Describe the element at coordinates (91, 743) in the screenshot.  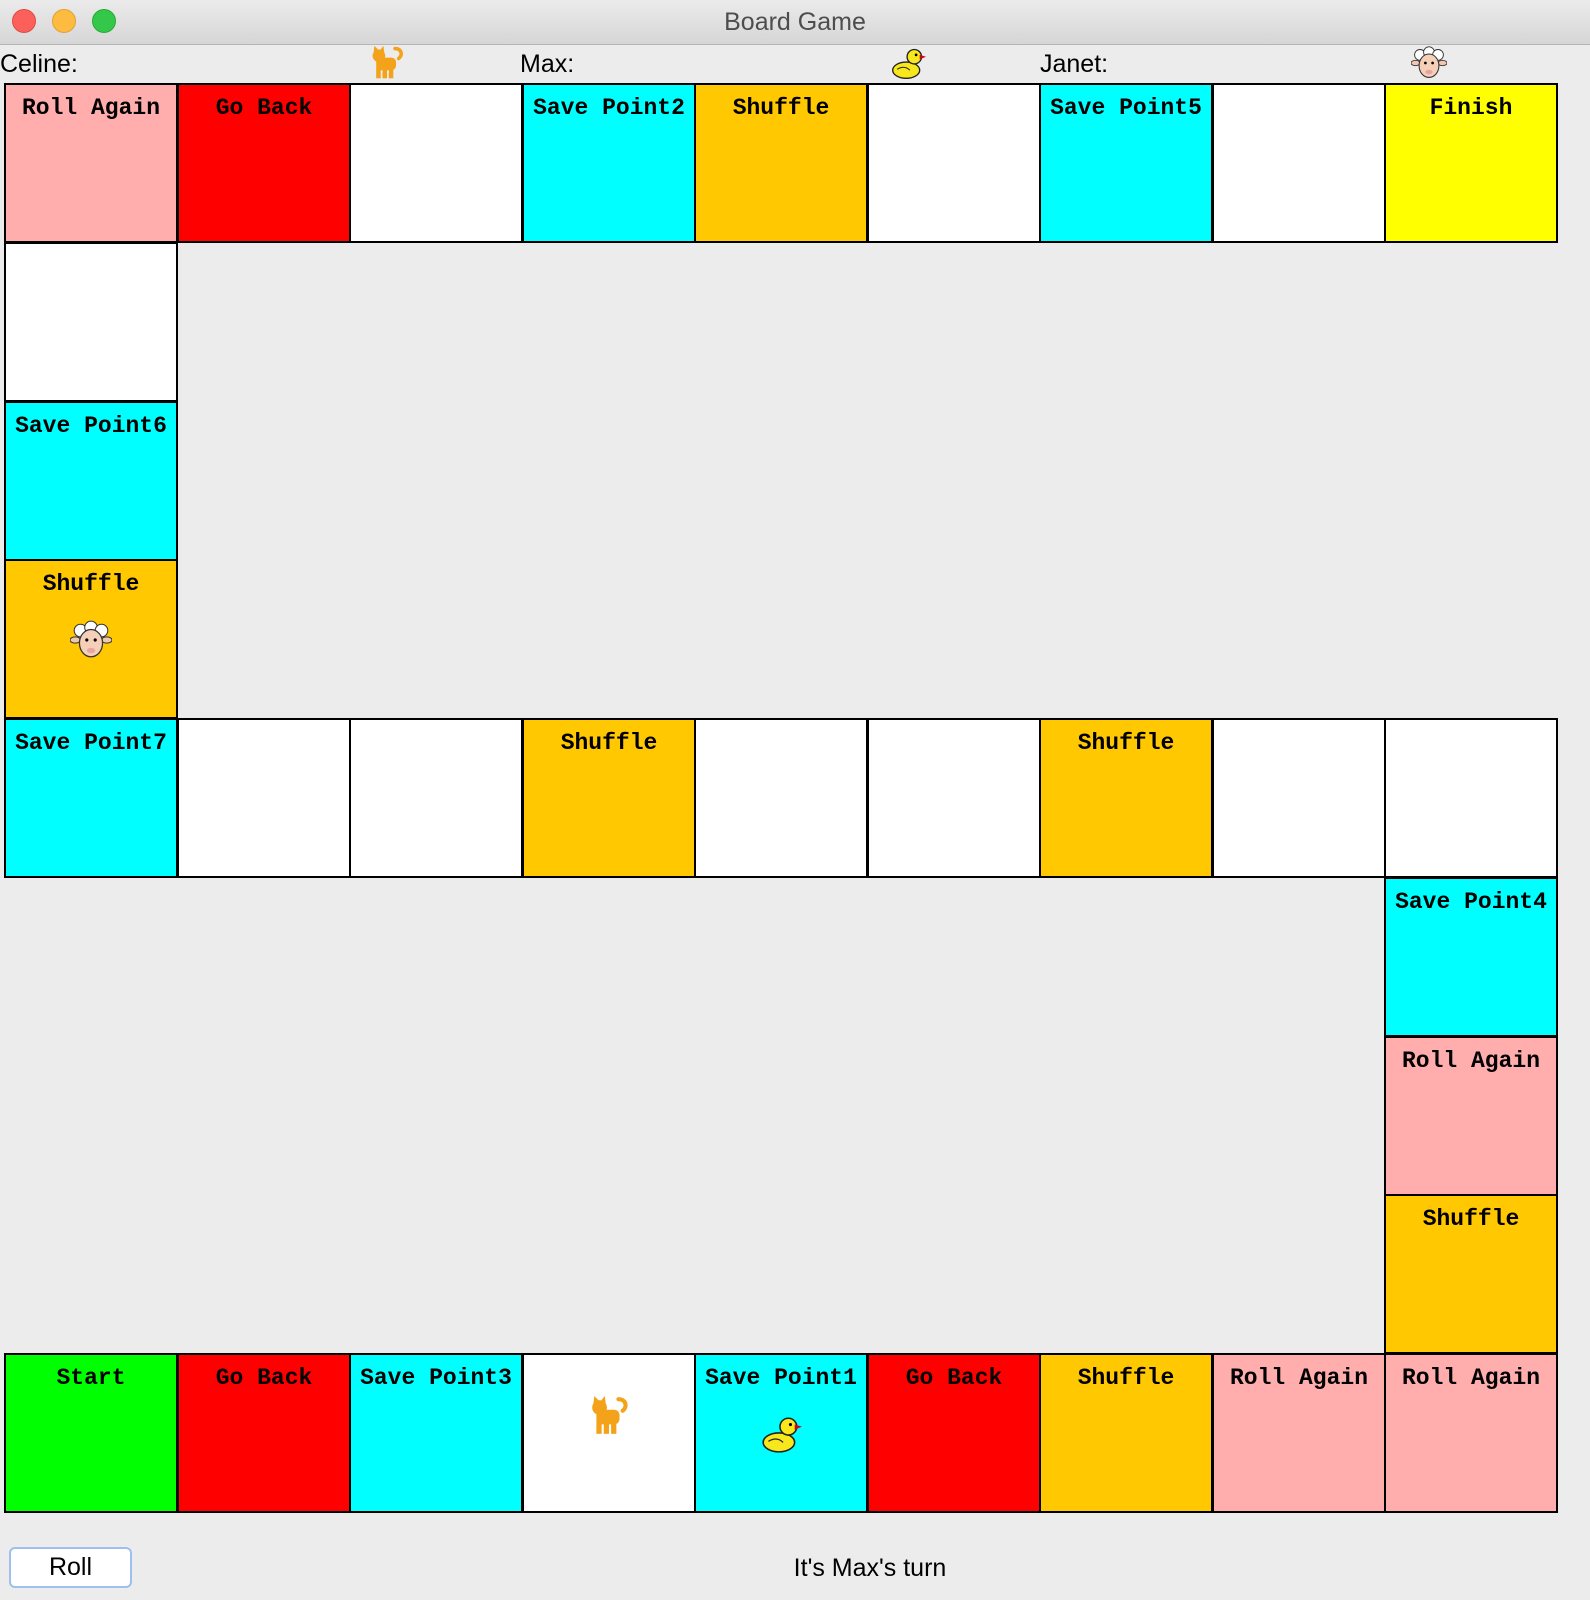
I see `tile-label: Save Point7` at that location.